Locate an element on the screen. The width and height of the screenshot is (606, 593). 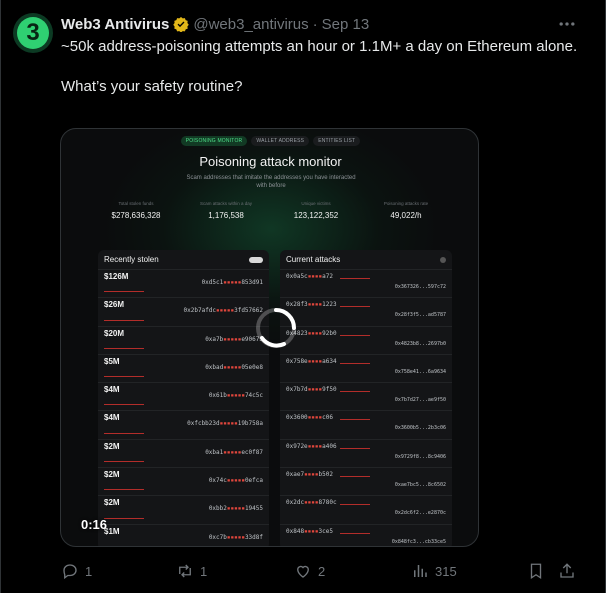
avatar: 3 is located at coordinates (33, 33).